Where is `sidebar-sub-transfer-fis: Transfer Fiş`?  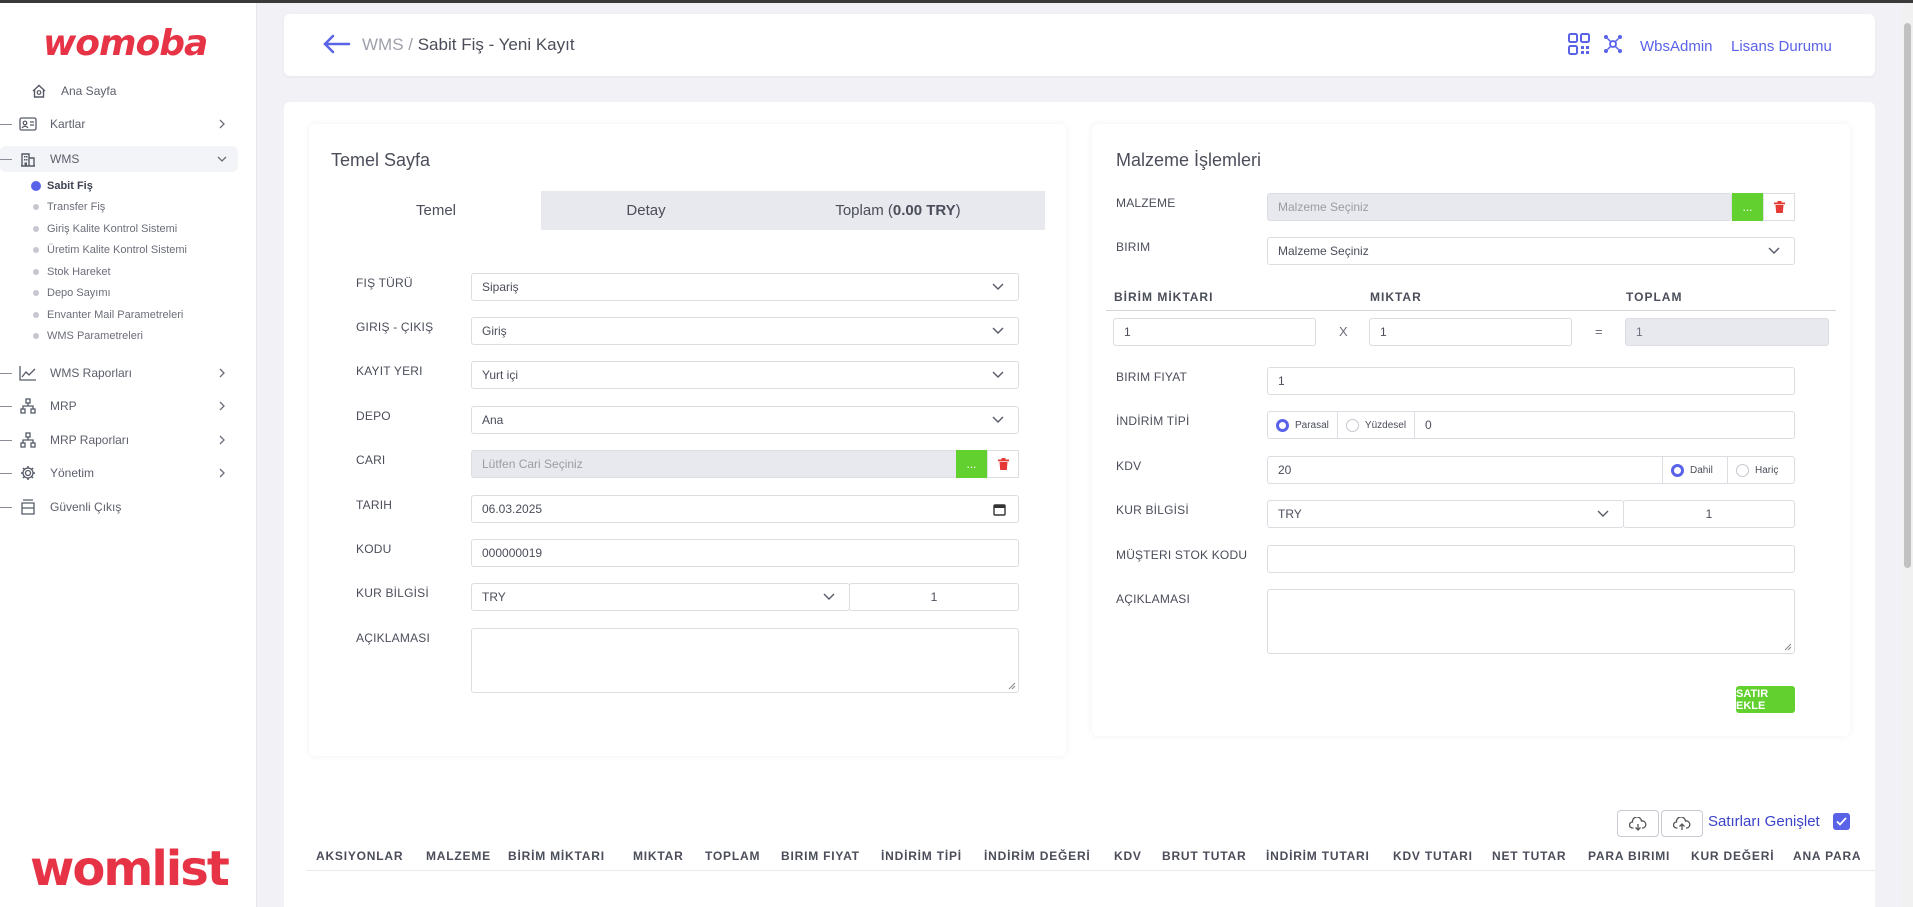
sidebar-sub-transfer-fis: Transfer Fiş is located at coordinates (67, 207).